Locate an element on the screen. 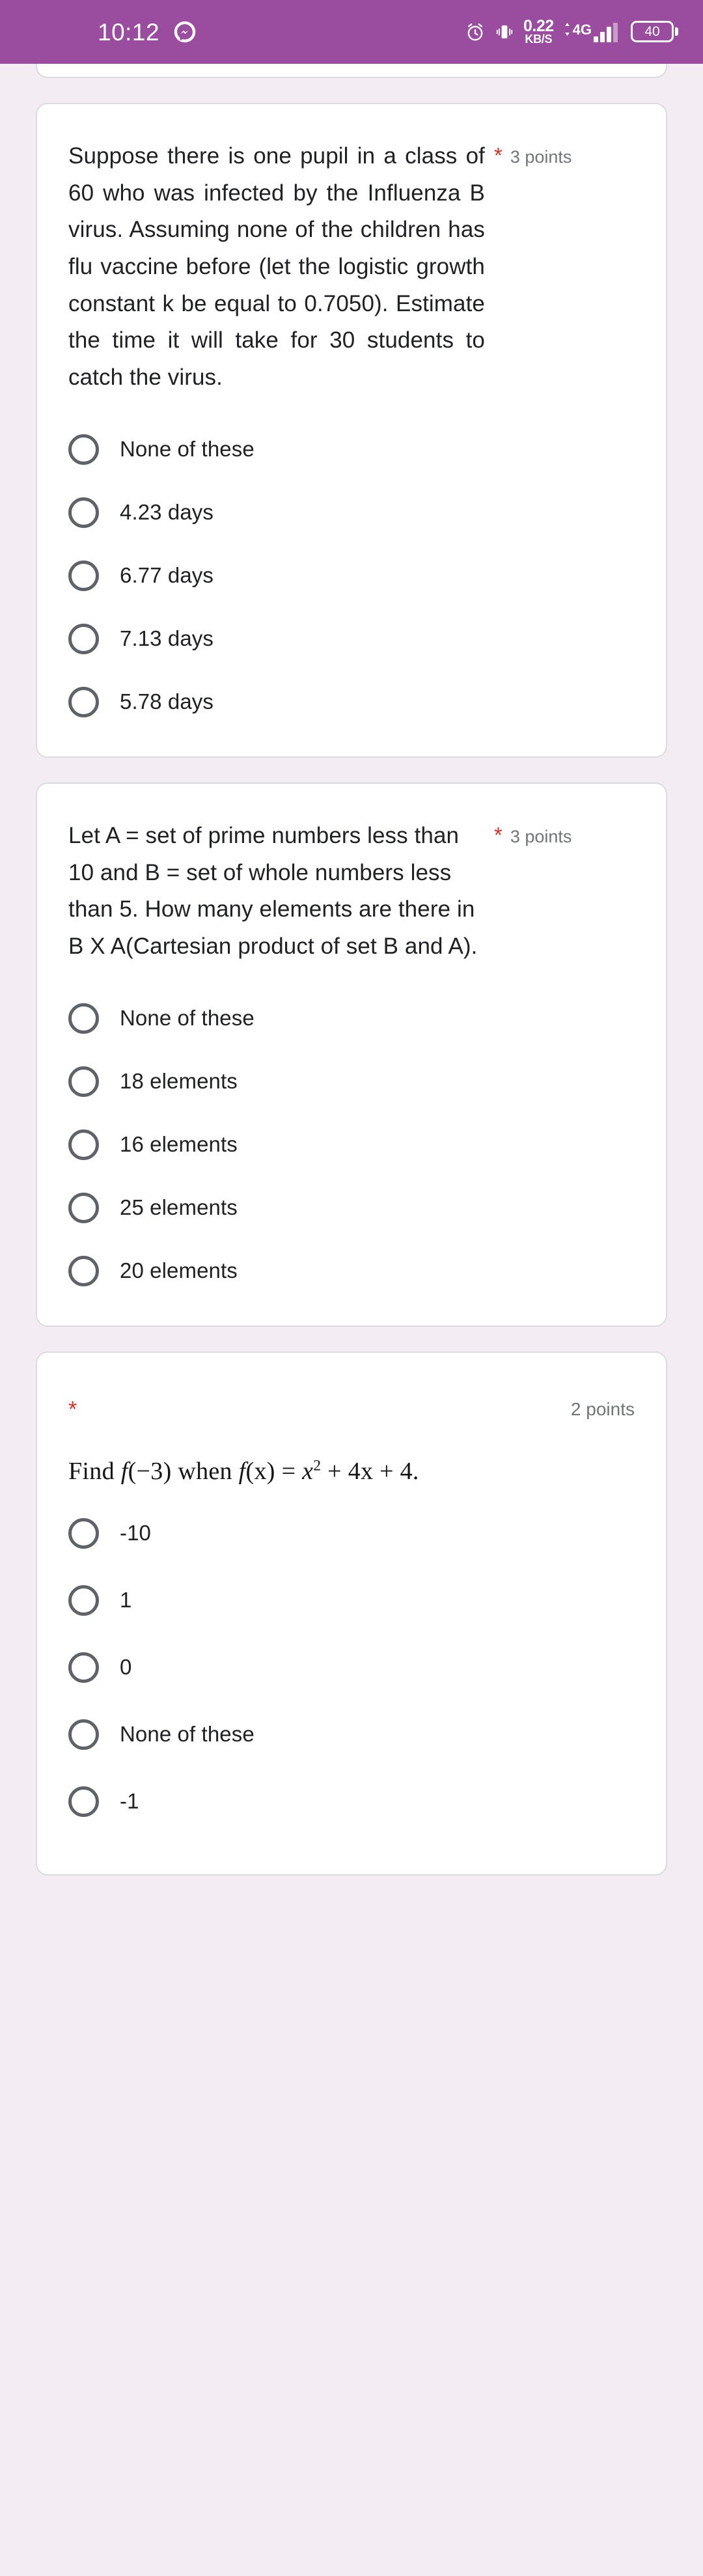 This screenshot has width=703, height=2576. option-label: 0 is located at coordinates (126, 1666).